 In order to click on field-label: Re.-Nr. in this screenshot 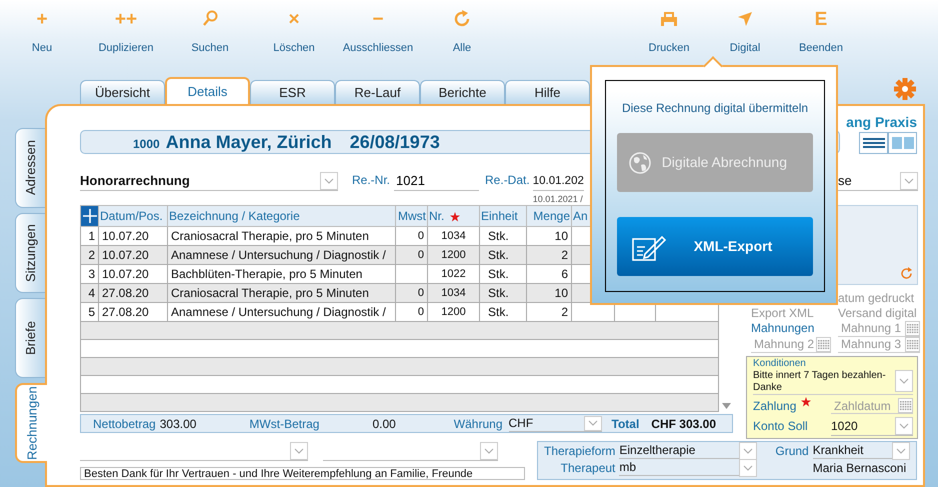, I will do `click(371, 180)`.